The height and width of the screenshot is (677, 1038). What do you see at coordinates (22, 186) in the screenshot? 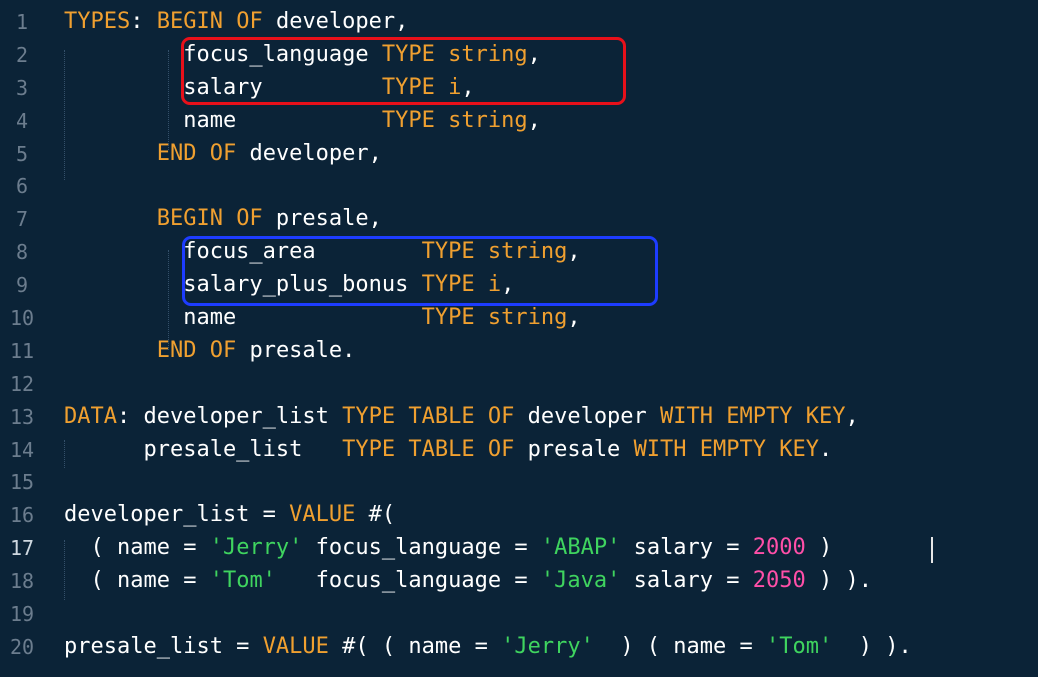
I see `line-number: 6` at bounding box center [22, 186].